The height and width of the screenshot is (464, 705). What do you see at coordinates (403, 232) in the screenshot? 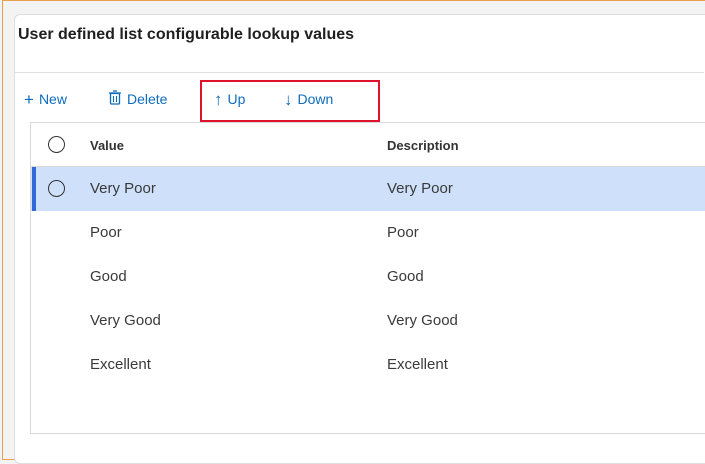
I see `cell-description: Poor` at bounding box center [403, 232].